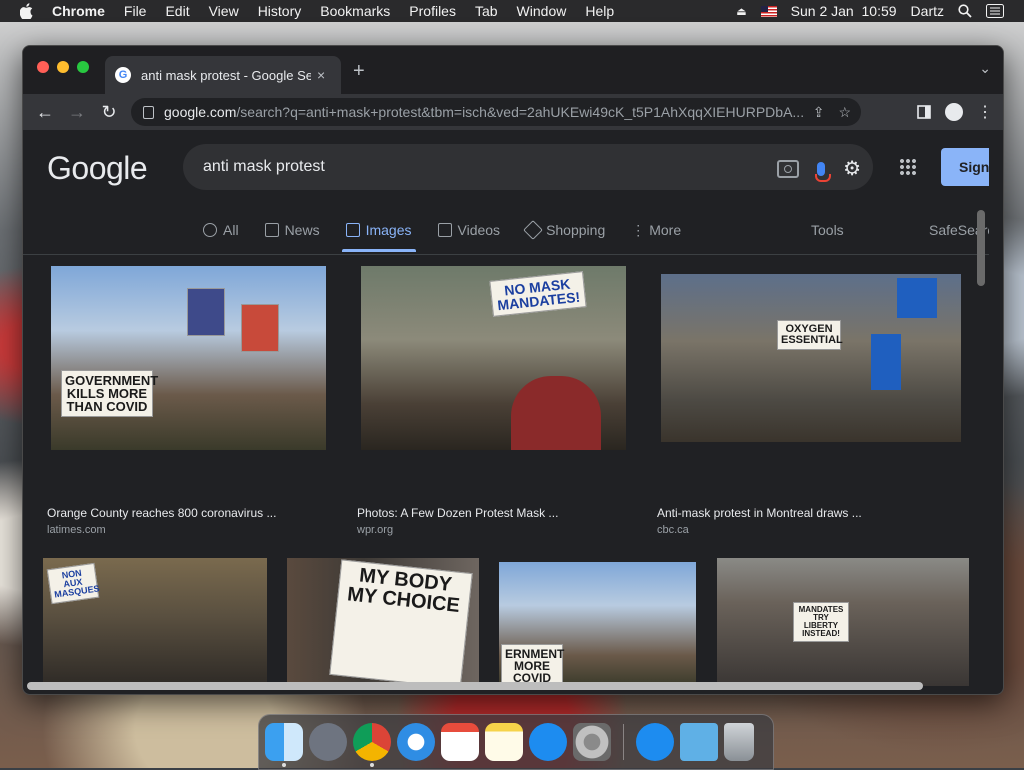 Image resolution: width=1024 pixels, height=770 pixels. Describe the element at coordinates (965, 11) in the screenshot. I see `spotlight-search-icon` at that location.